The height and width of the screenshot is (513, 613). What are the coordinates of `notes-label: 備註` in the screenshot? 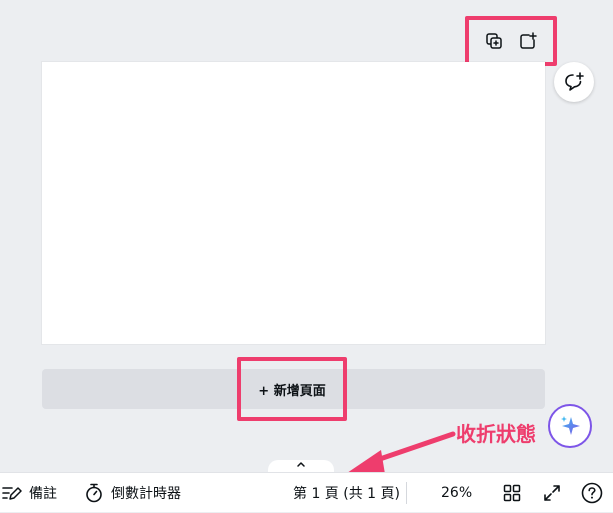 It's located at (43, 494).